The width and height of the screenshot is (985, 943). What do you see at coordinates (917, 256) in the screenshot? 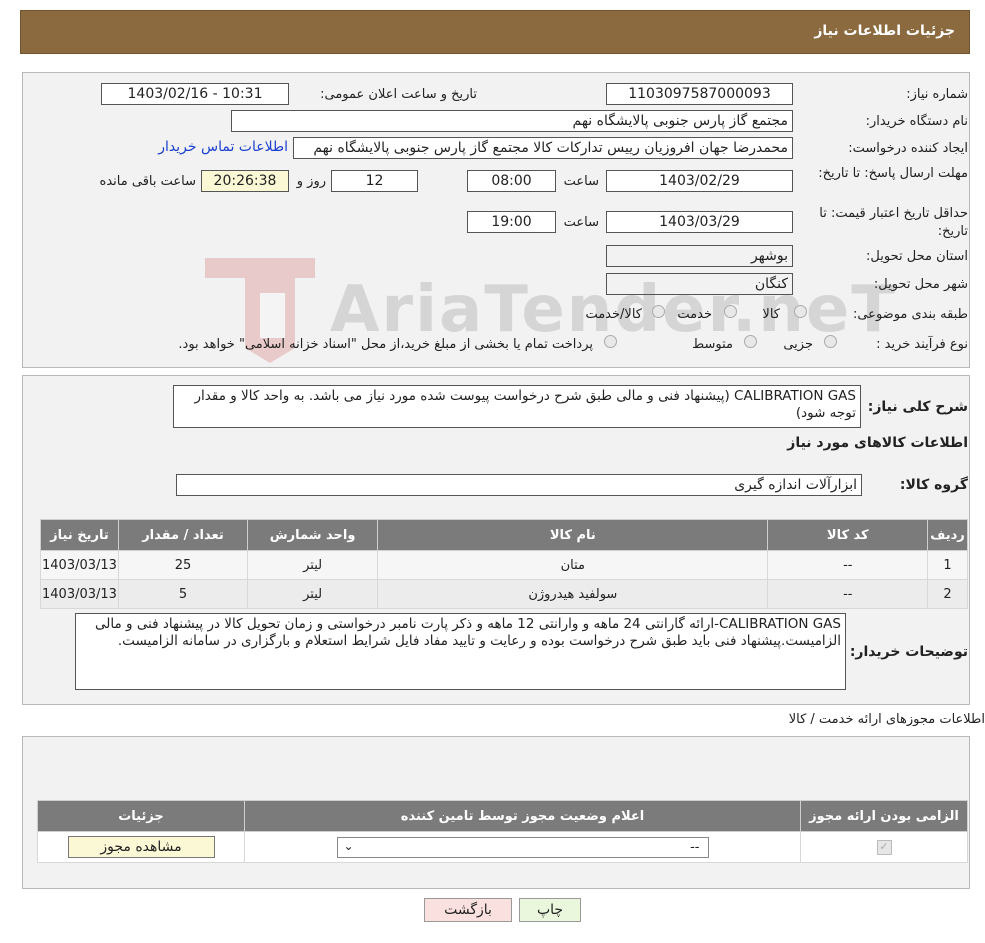
I see `province-label: استان محل تحویل:` at bounding box center [917, 256].